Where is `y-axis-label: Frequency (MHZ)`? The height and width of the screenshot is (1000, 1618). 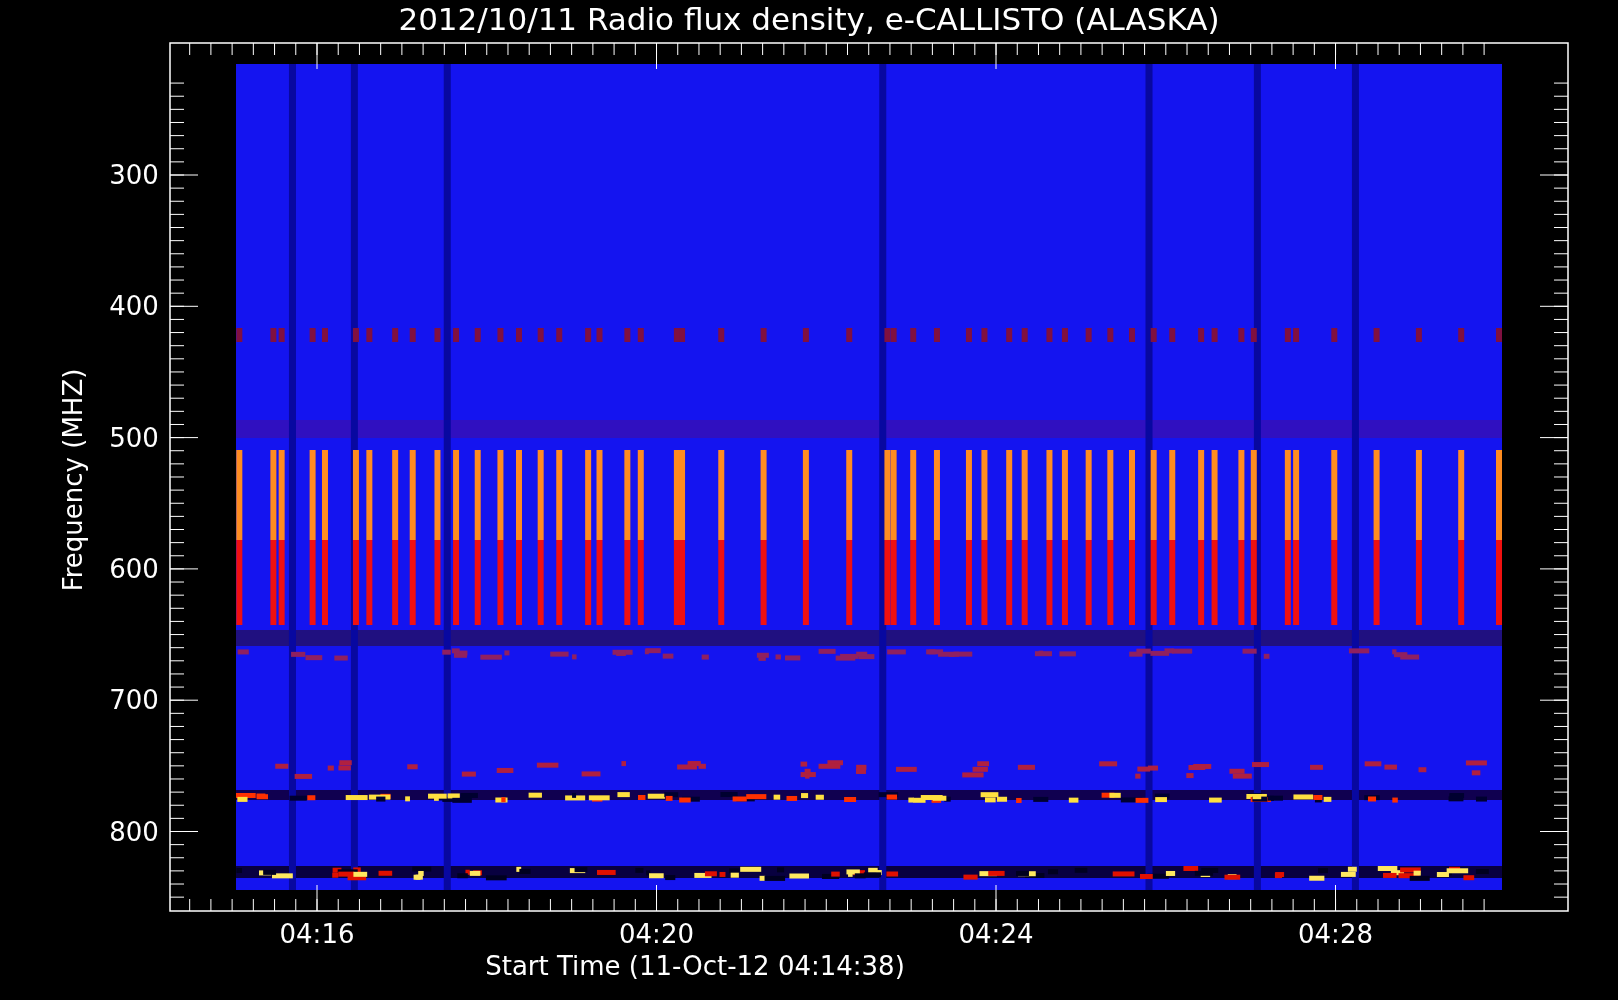
y-axis-label: Frequency (MHZ) is located at coordinates (73, 480).